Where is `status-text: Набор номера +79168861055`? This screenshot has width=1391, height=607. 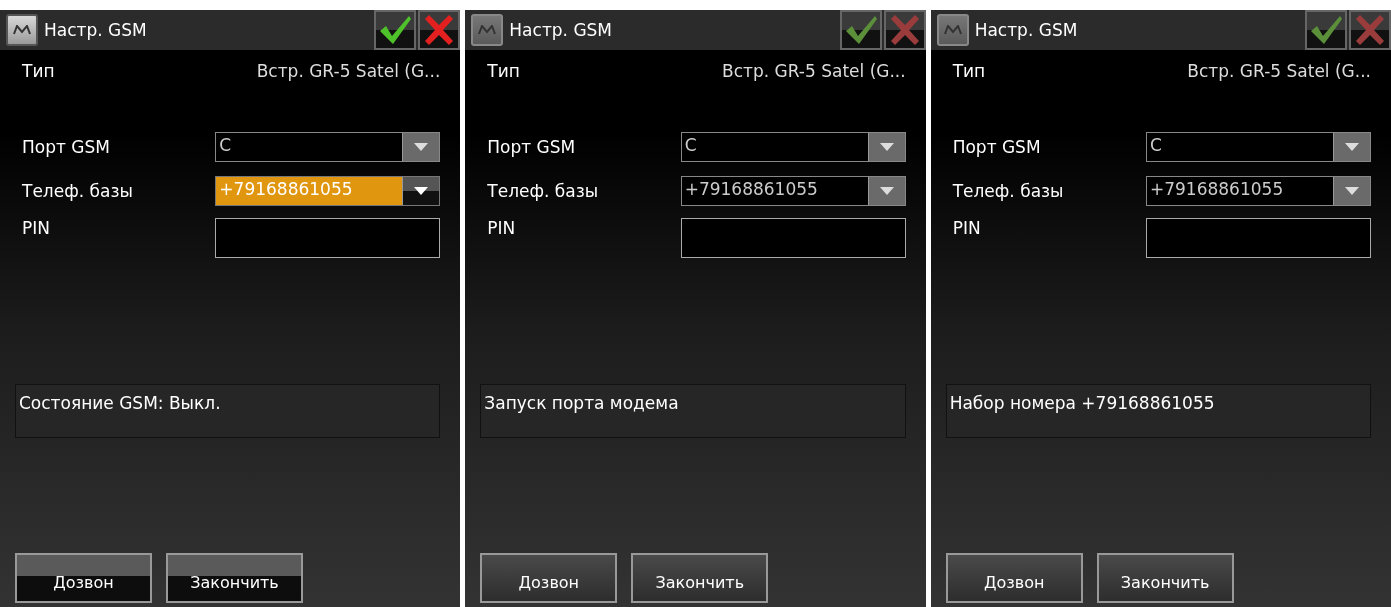 status-text: Набор номера +79168861055 is located at coordinates (1082, 403).